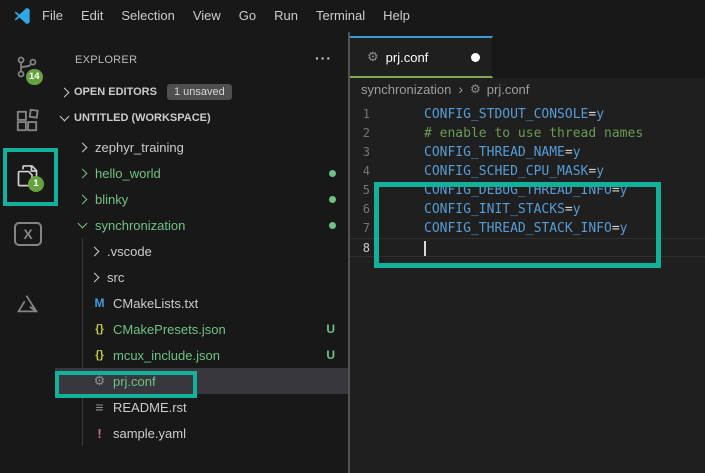 This screenshot has height=473, width=705. I want to click on readme-file-icon: ≡, so click(99, 407).